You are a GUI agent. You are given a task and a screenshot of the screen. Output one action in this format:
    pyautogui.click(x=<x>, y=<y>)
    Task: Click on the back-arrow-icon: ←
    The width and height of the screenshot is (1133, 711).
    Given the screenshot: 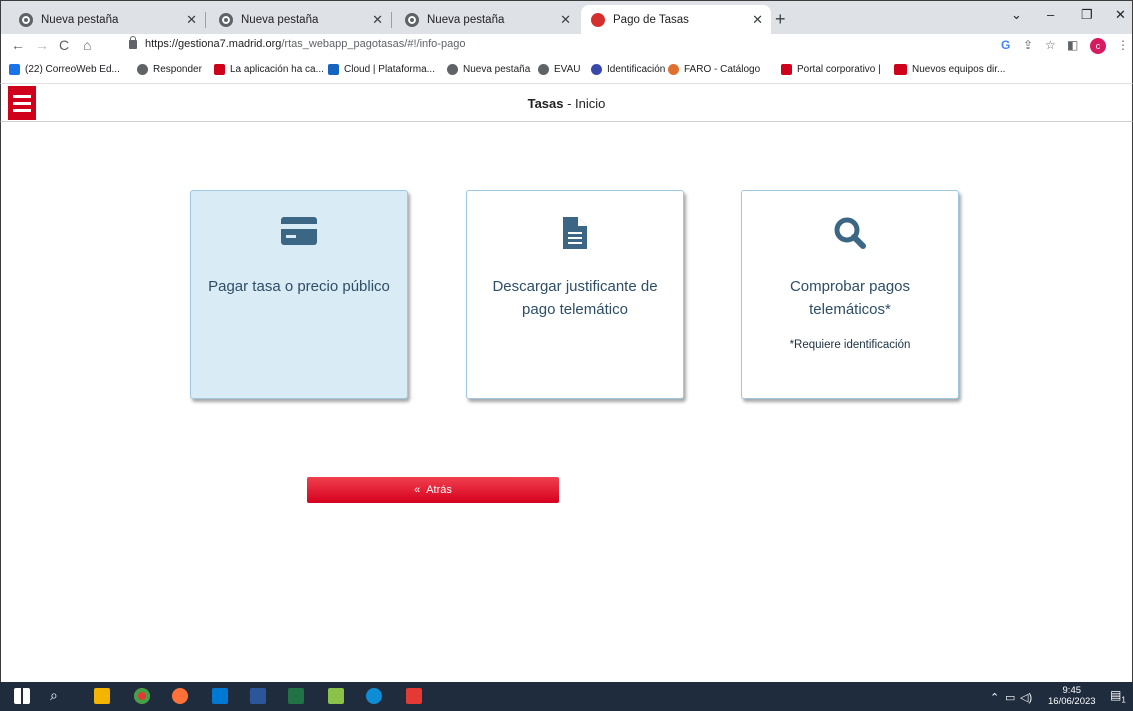 What is the action you would take?
    pyautogui.click(x=18, y=45)
    